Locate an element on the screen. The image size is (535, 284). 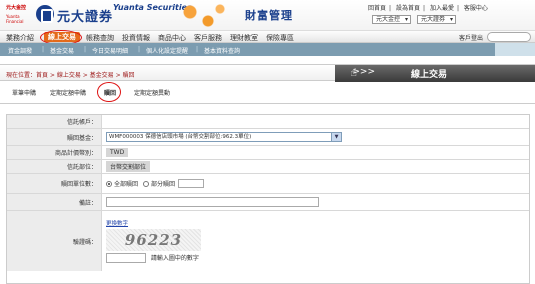
captcha-input is located at coordinates (126, 258).